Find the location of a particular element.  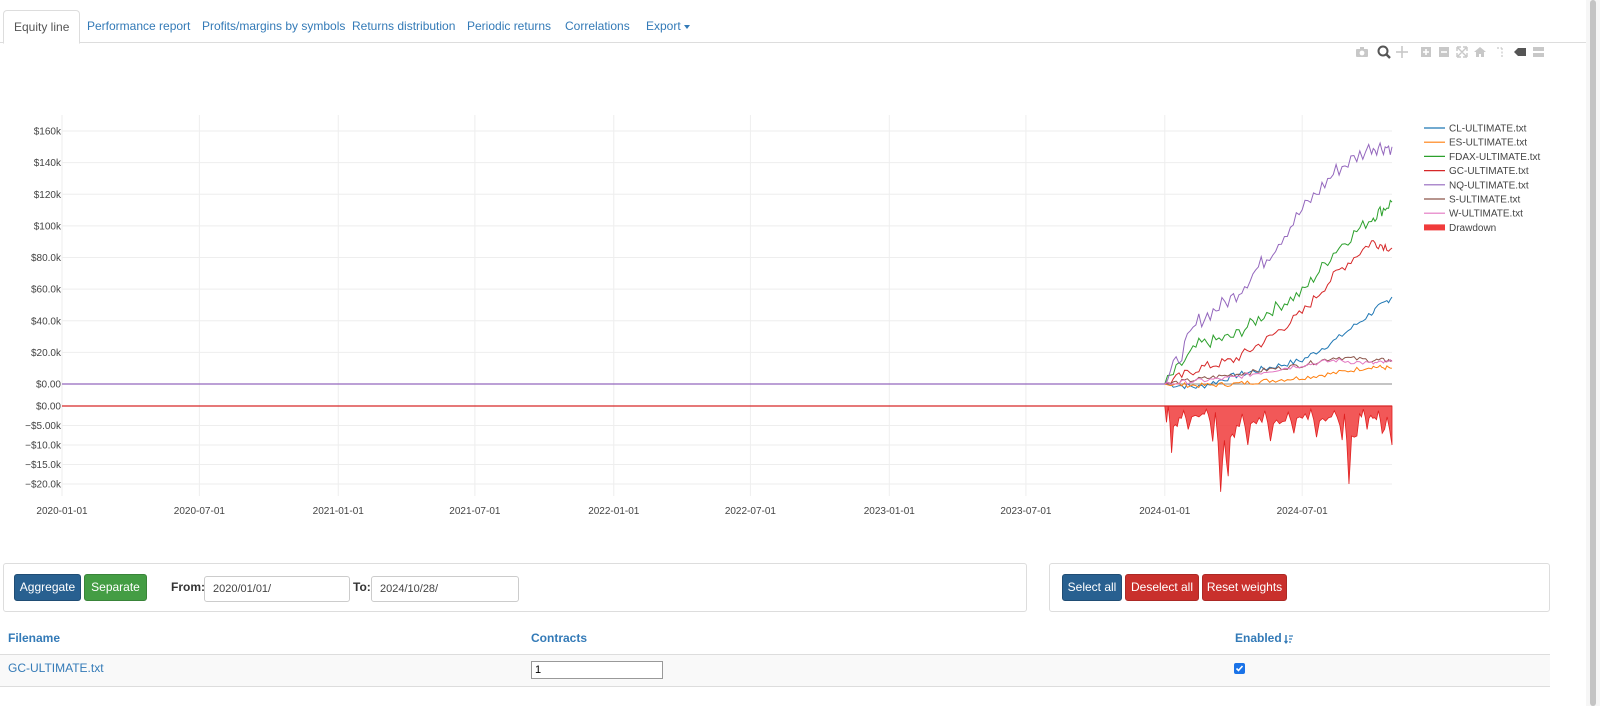

tab-periodic-returns: Periodic returns is located at coordinates (509, 26).